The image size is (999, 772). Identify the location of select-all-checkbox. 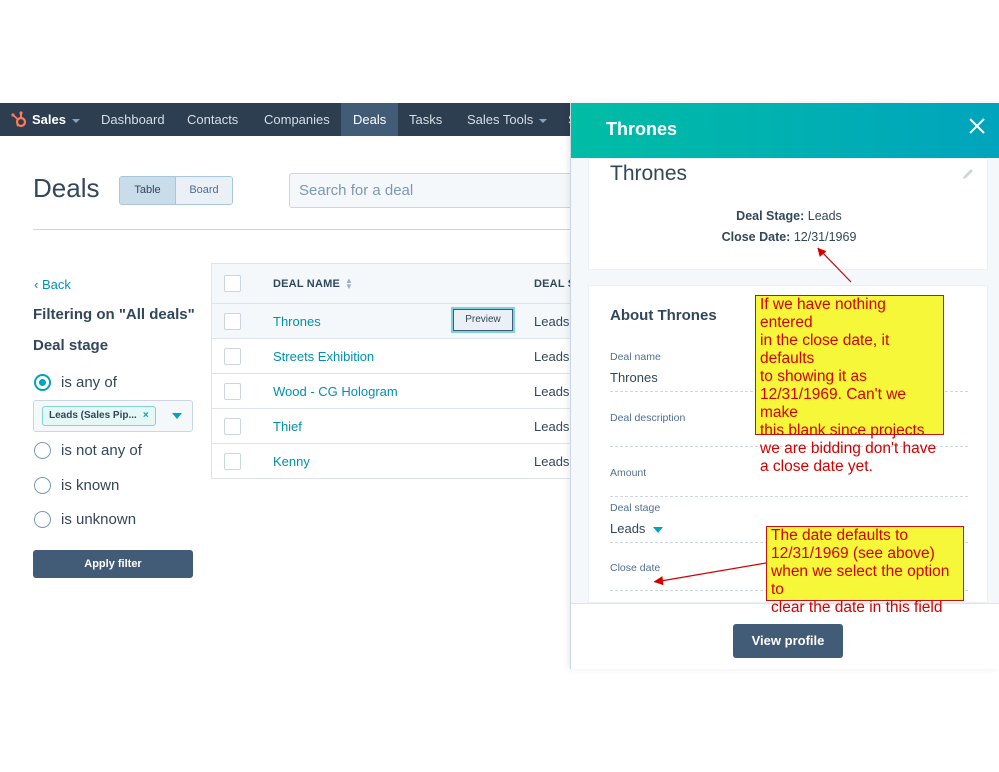
(232, 283).